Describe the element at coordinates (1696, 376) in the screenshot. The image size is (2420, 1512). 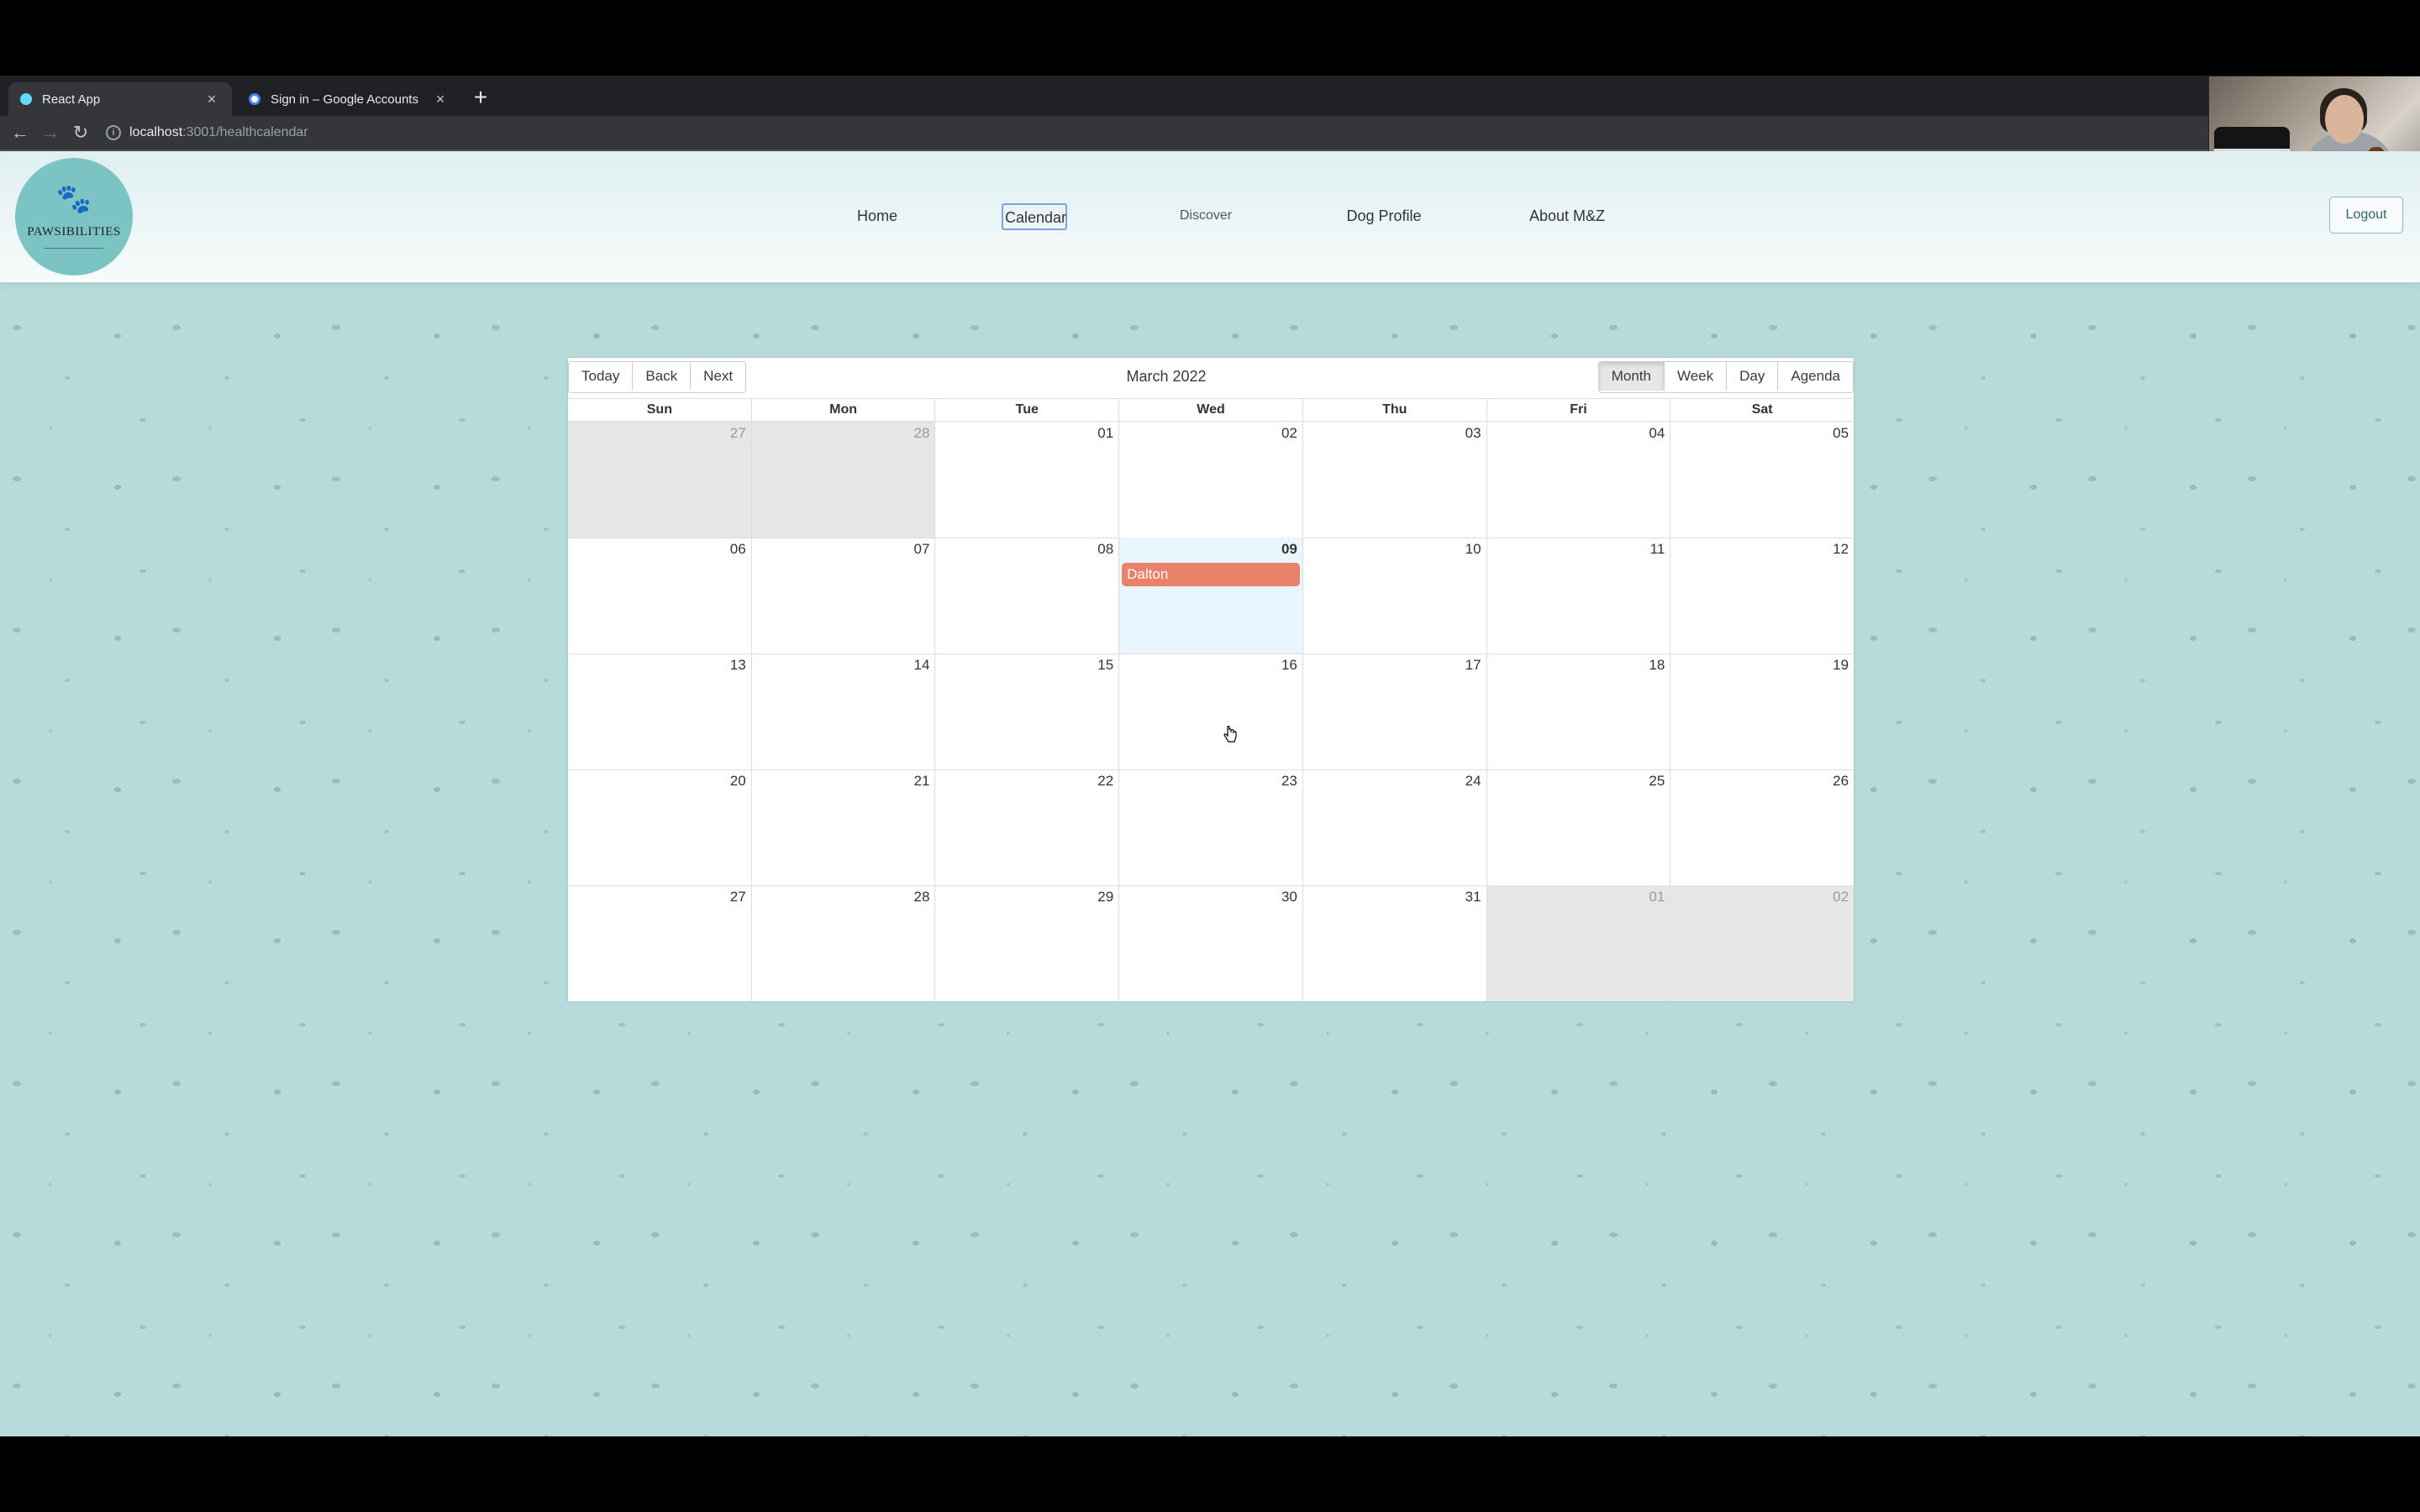
I see `view-week-button: Week` at that location.